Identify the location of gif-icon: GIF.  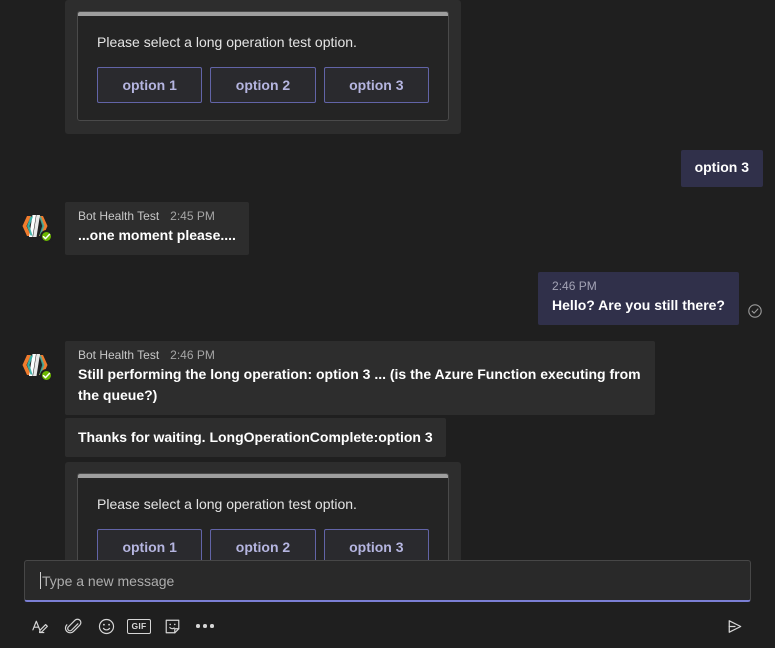
(139, 626).